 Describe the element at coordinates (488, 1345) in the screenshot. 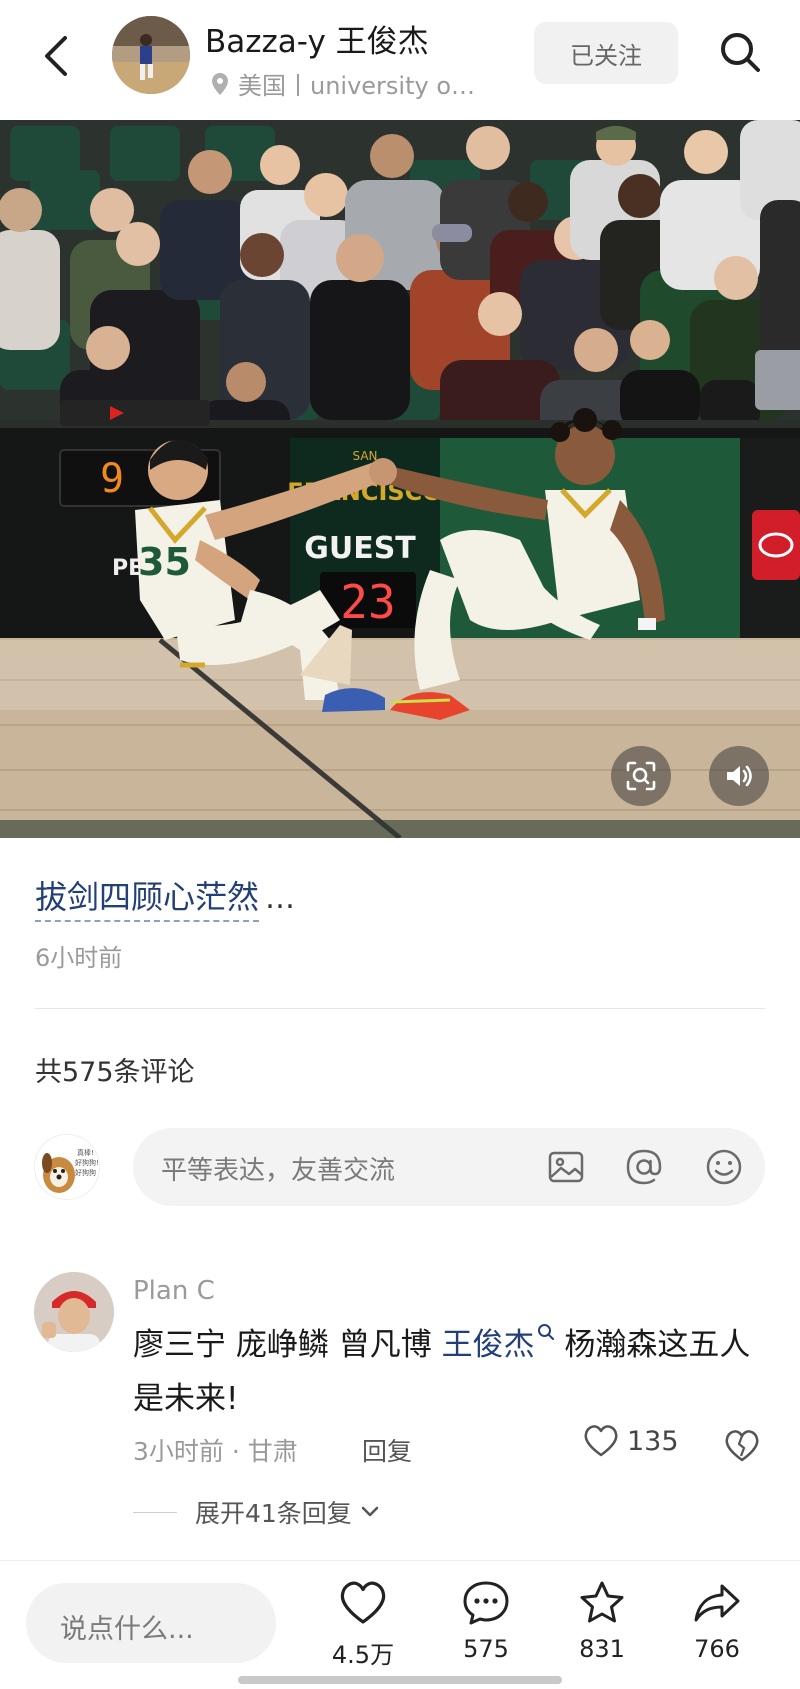

I see `comment-mention: 王俊杰` at that location.